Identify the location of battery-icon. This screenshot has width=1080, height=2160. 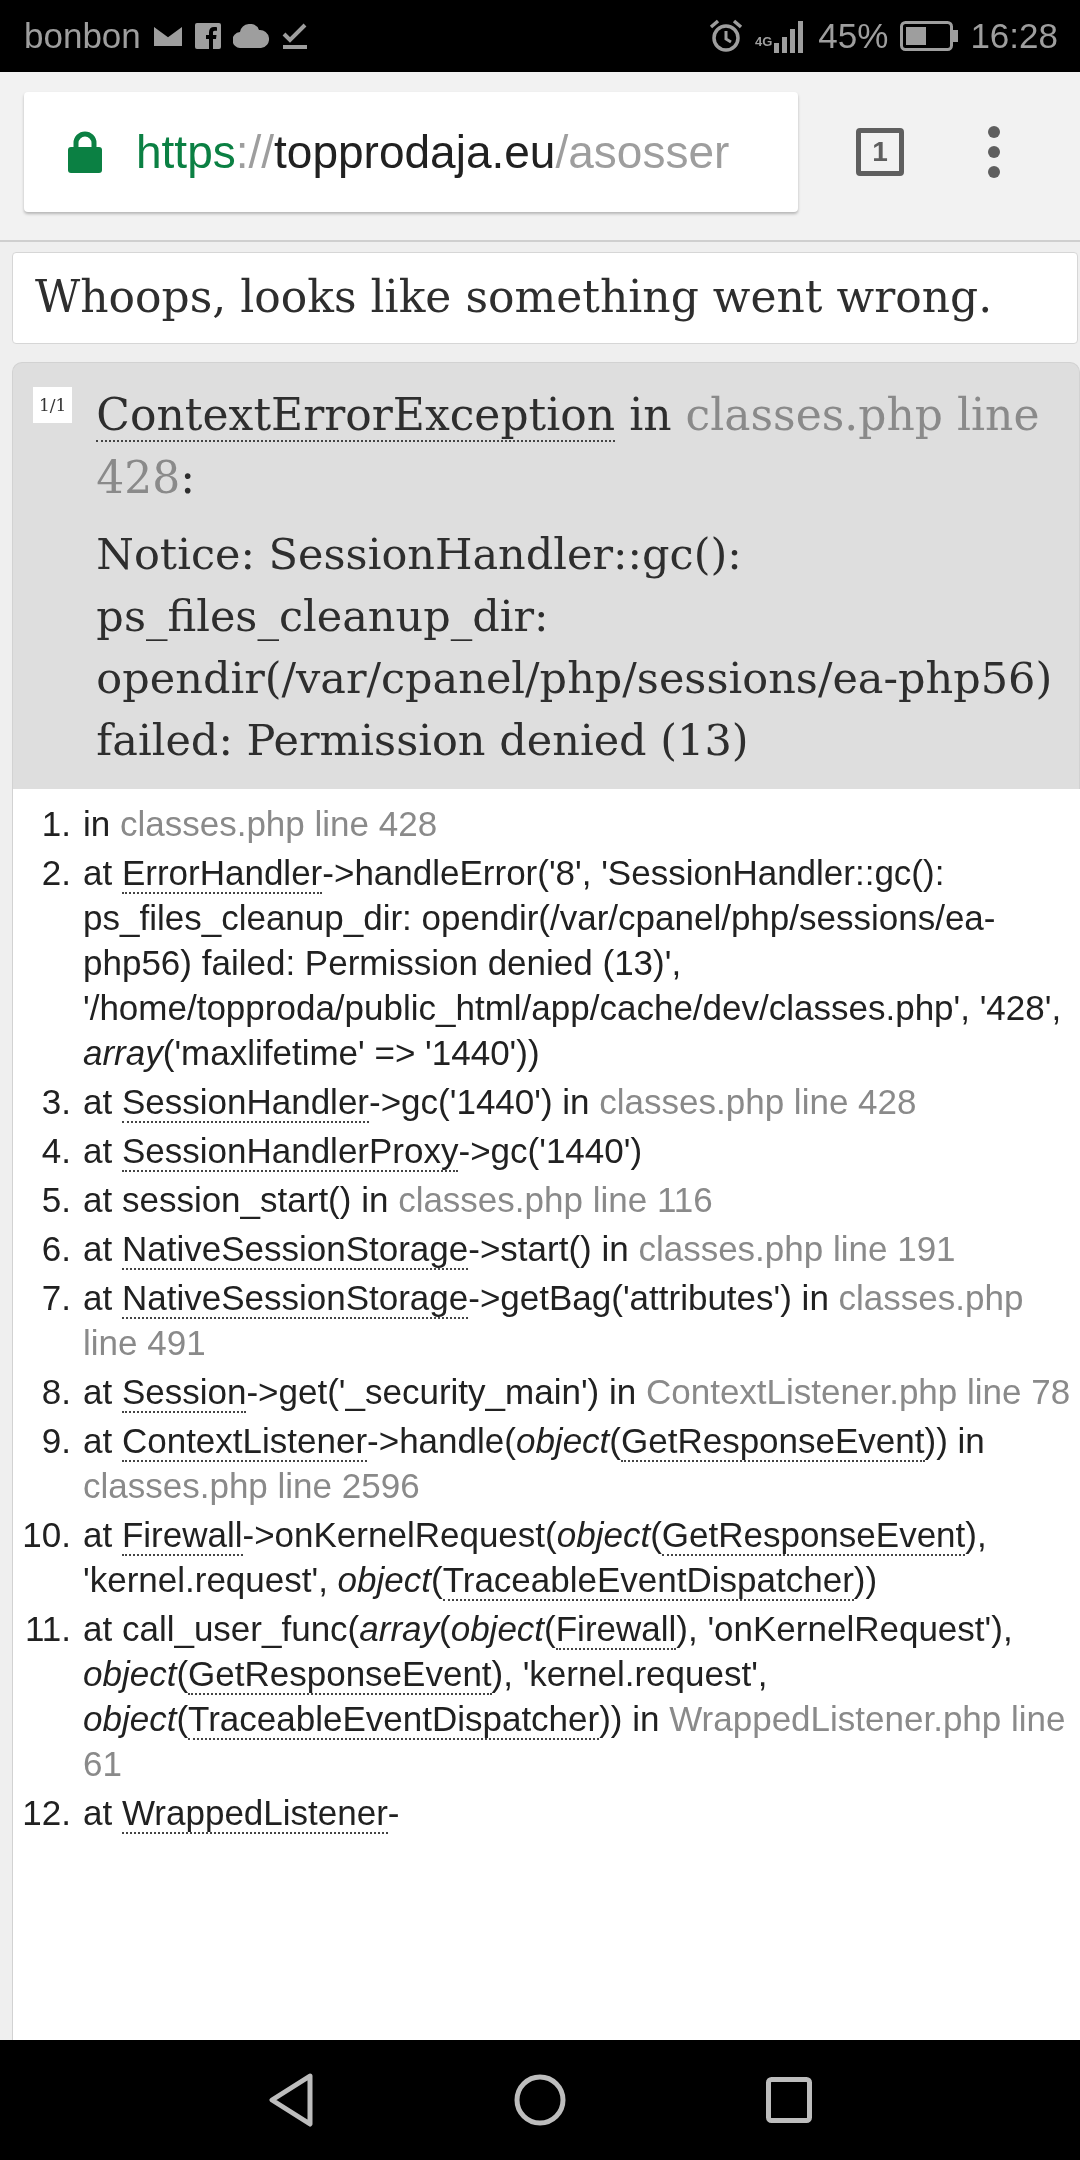
(929, 36).